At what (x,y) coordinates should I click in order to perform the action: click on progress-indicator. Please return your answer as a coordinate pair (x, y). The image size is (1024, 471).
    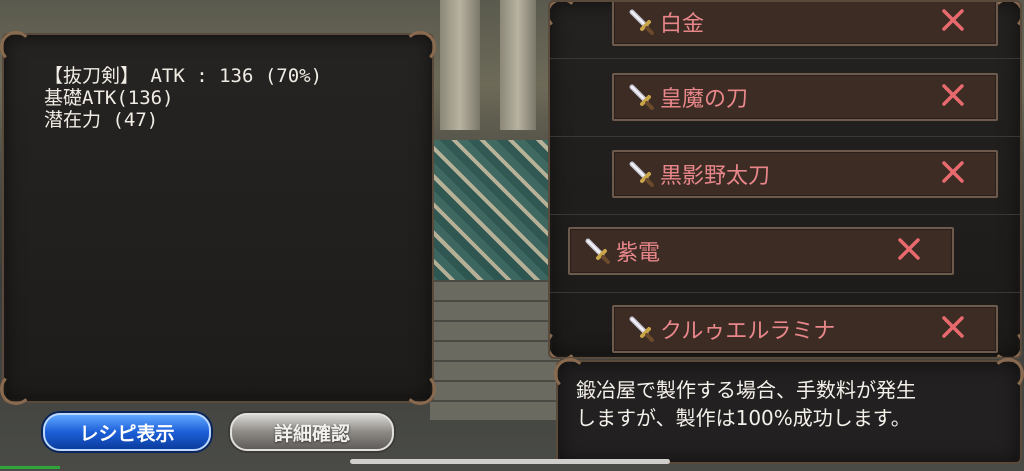
    Looking at the image, I should click on (30, 467).